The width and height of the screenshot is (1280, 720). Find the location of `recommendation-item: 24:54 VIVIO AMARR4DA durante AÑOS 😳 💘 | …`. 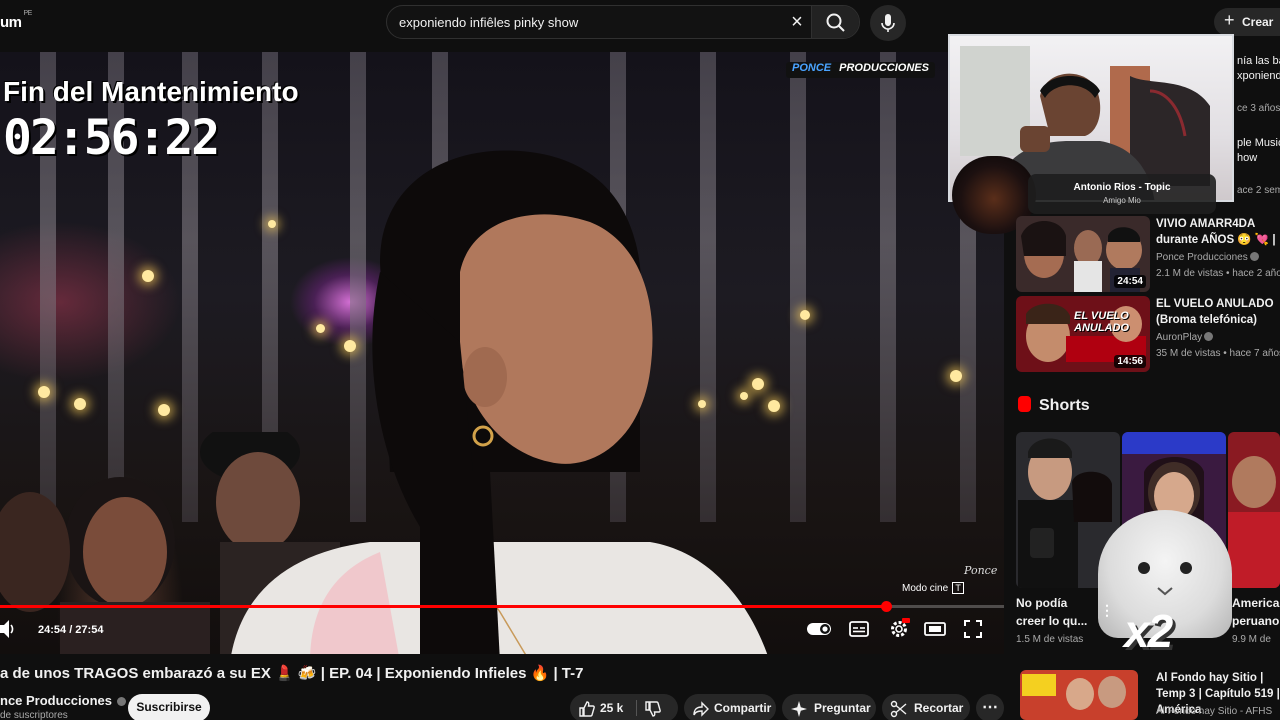

recommendation-item: 24:54 VIVIO AMARR4DA durante AÑOS 😳 💘 | … is located at coordinates (1148, 254).